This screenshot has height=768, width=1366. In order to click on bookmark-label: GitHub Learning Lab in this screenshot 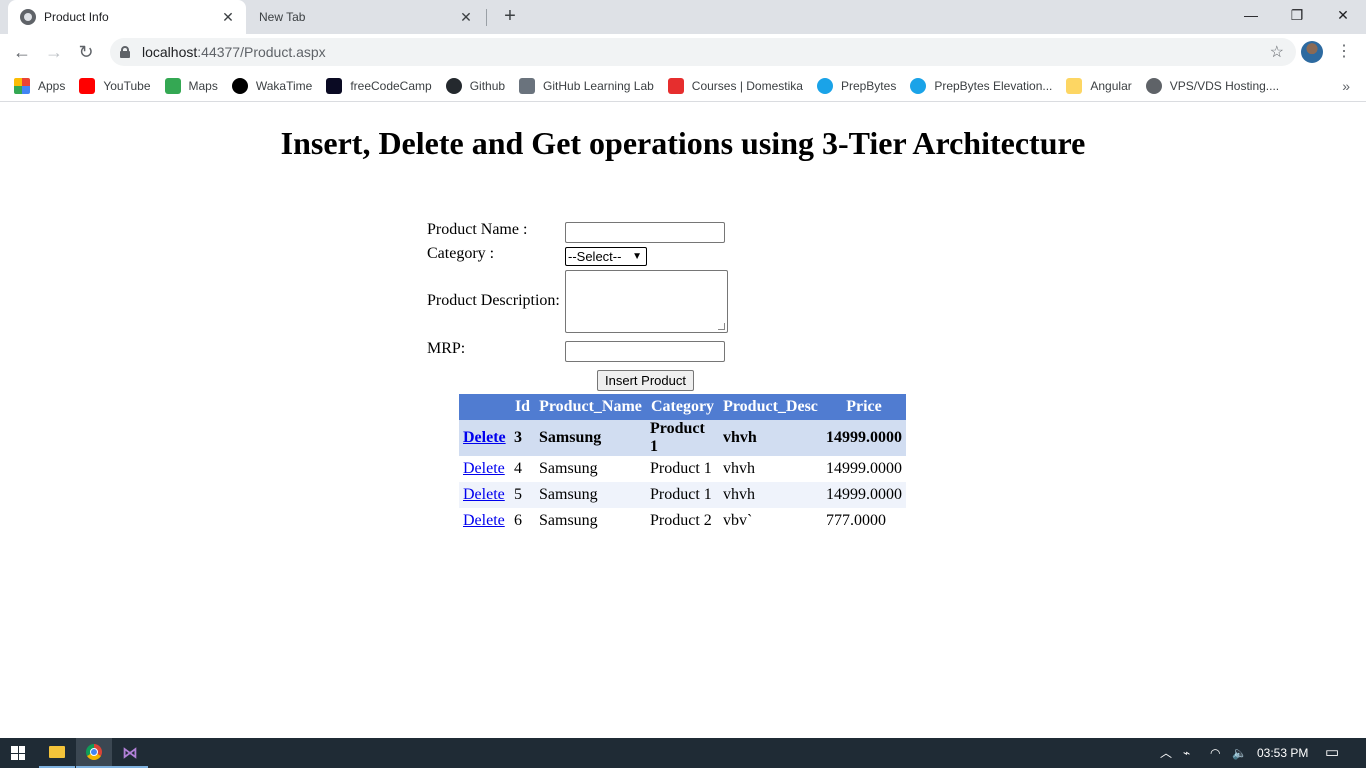, I will do `click(598, 85)`.